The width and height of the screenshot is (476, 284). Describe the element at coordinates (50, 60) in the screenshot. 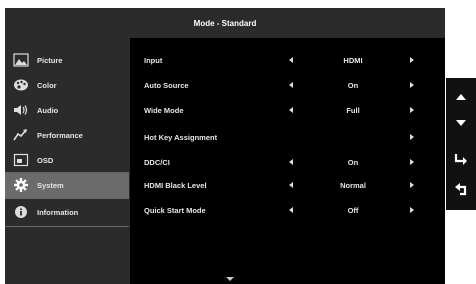

I see `sidebar-item-label: Picture` at that location.